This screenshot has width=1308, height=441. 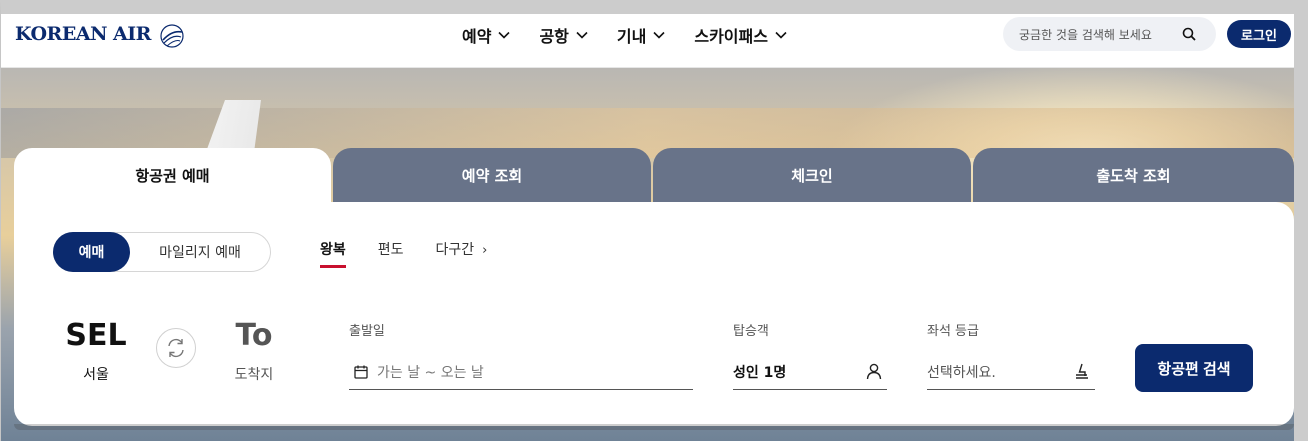 I want to click on tab-check-in: 체크인, so click(x=812, y=175).